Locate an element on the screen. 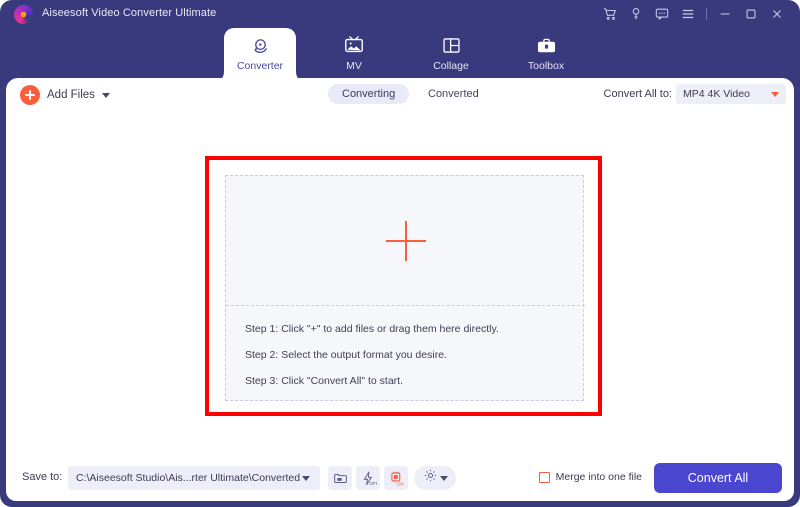 Image resolution: width=800 pixels, height=507 pixels. gpu-acceleration-icon: ON is located at coordinates (396, 478).